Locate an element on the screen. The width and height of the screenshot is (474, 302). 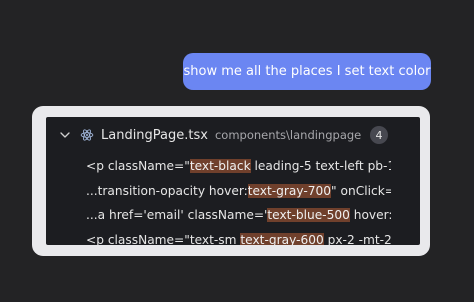
user-message-bubble: show me all the places I set text color is located at coordinates (307, 71).